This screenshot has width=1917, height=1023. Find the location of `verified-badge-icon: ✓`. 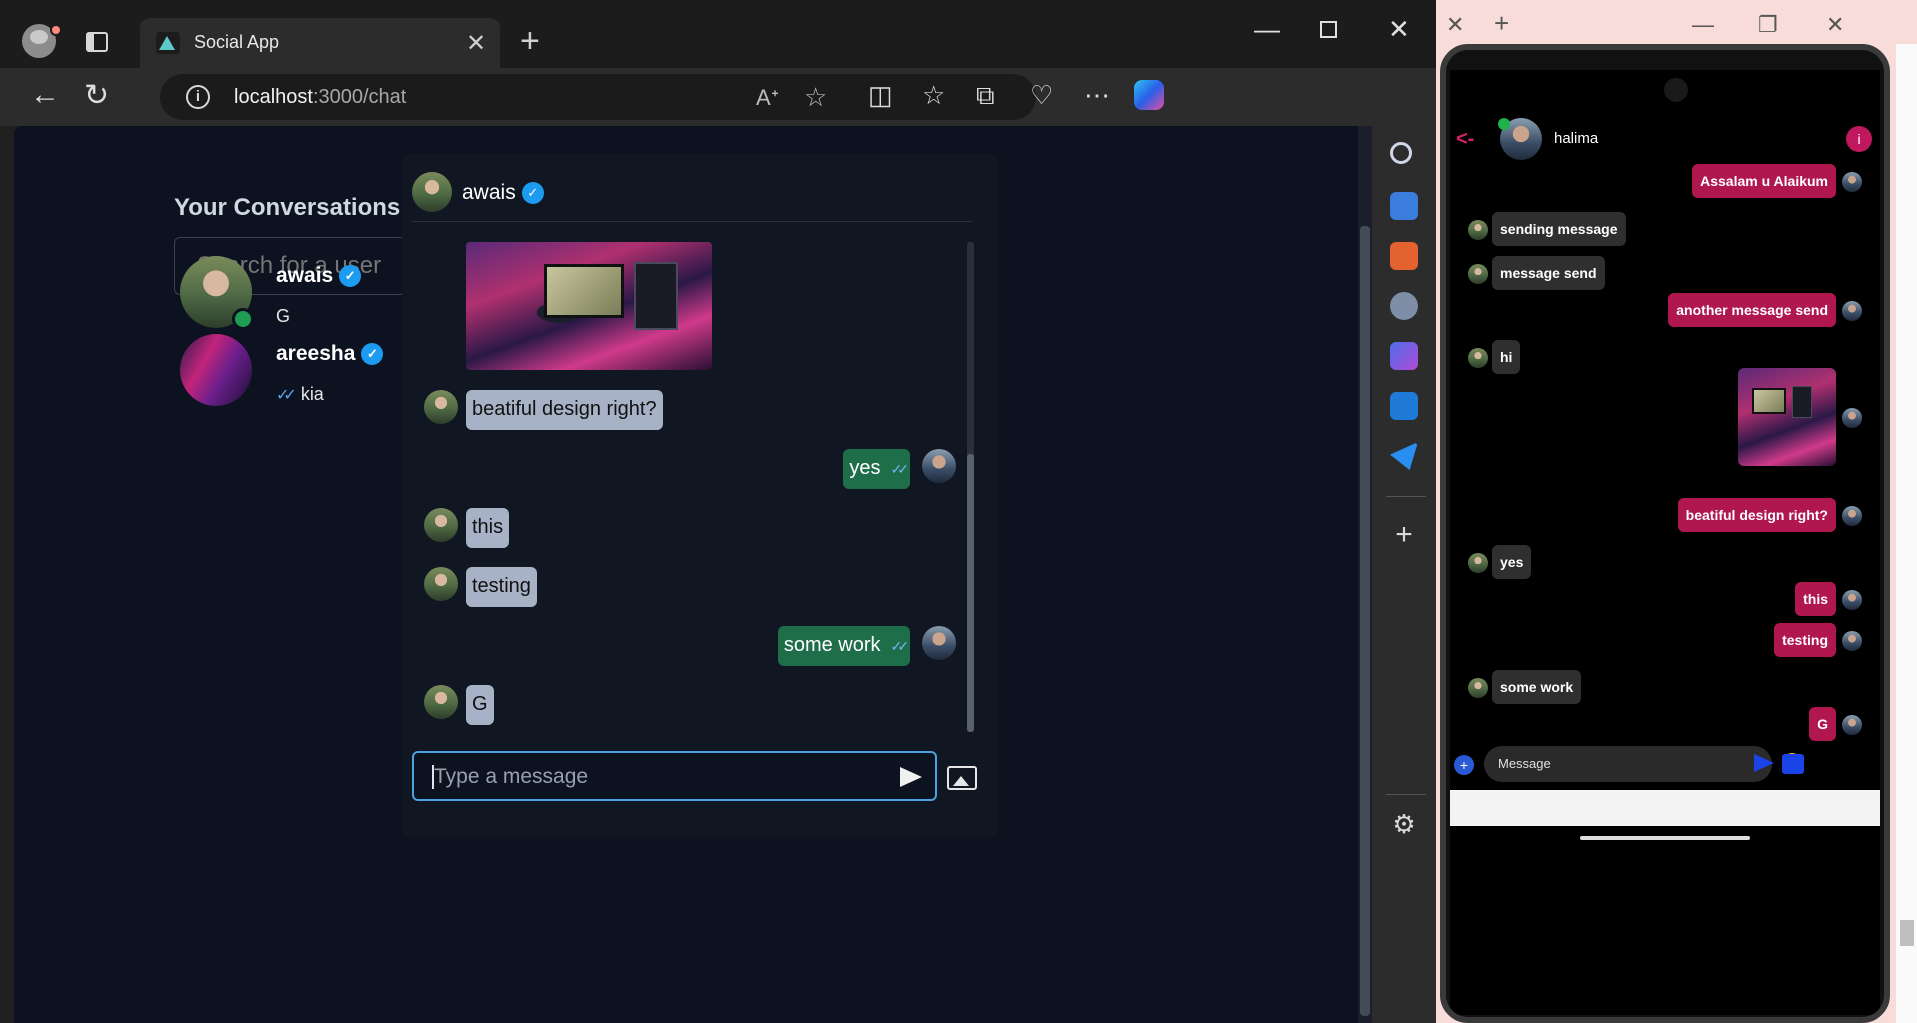

verified-badge-icon: ✓ is located at coordinates (350, 276).